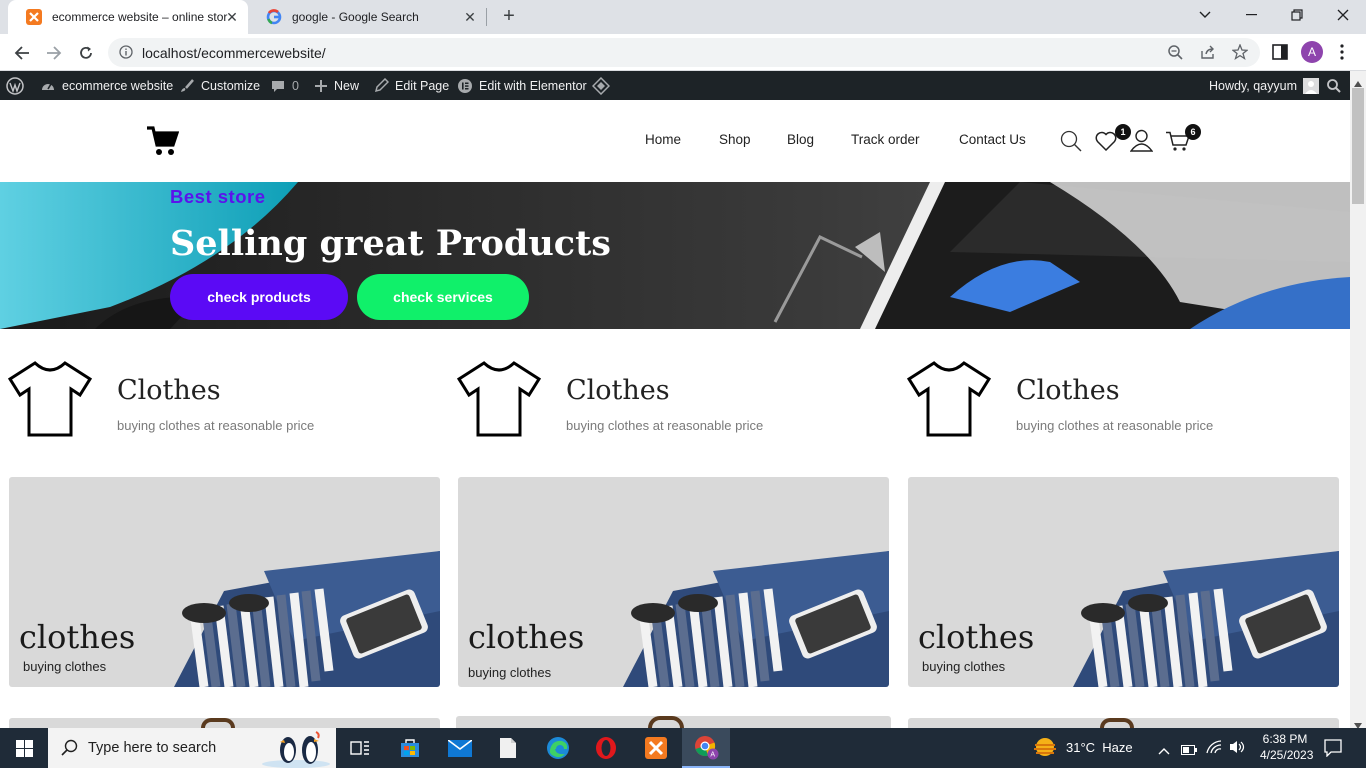  I want to click on browser-menu-icon, so click(1342, 52).